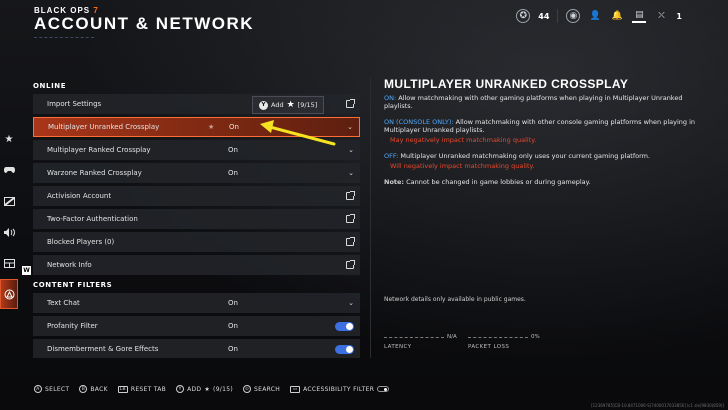  Describe the element at coordinates (51, 389) in the screenshot. I see `hint-select: A SELECT` at that location.